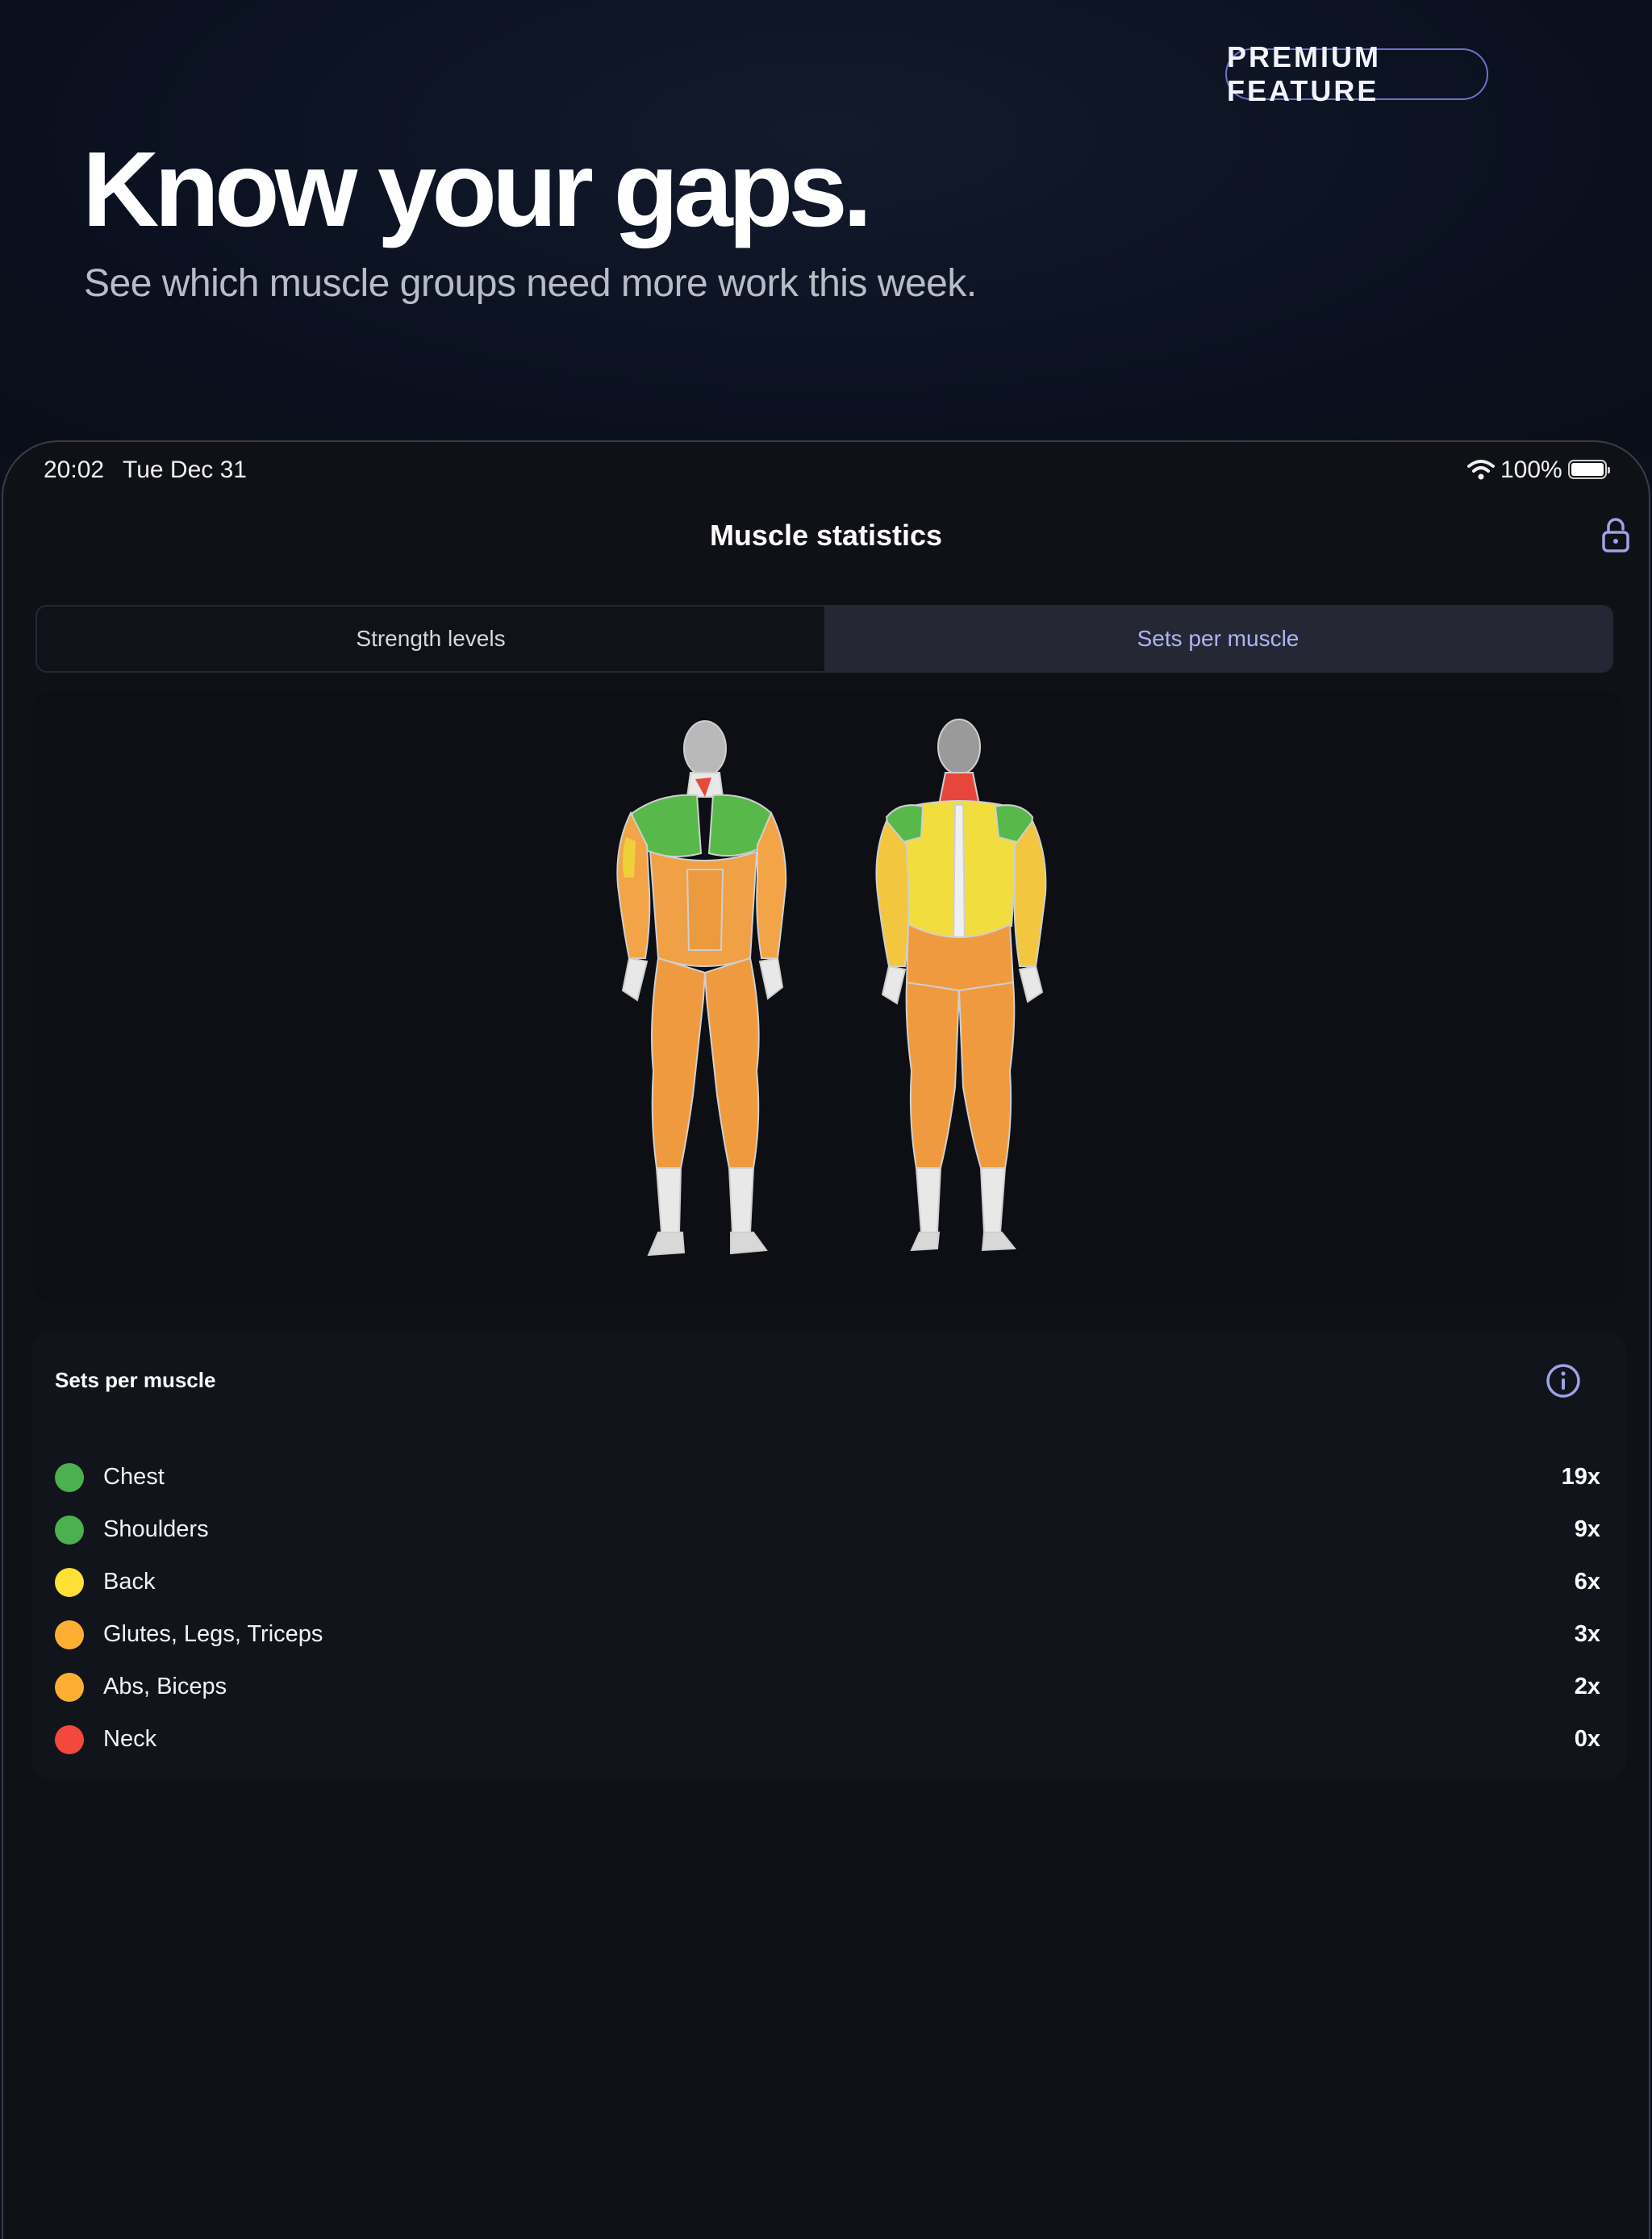  Describe the element at coordinates (431, 639) in the screenshot. I see `tab-strength-levels: Strength levels` at that location.